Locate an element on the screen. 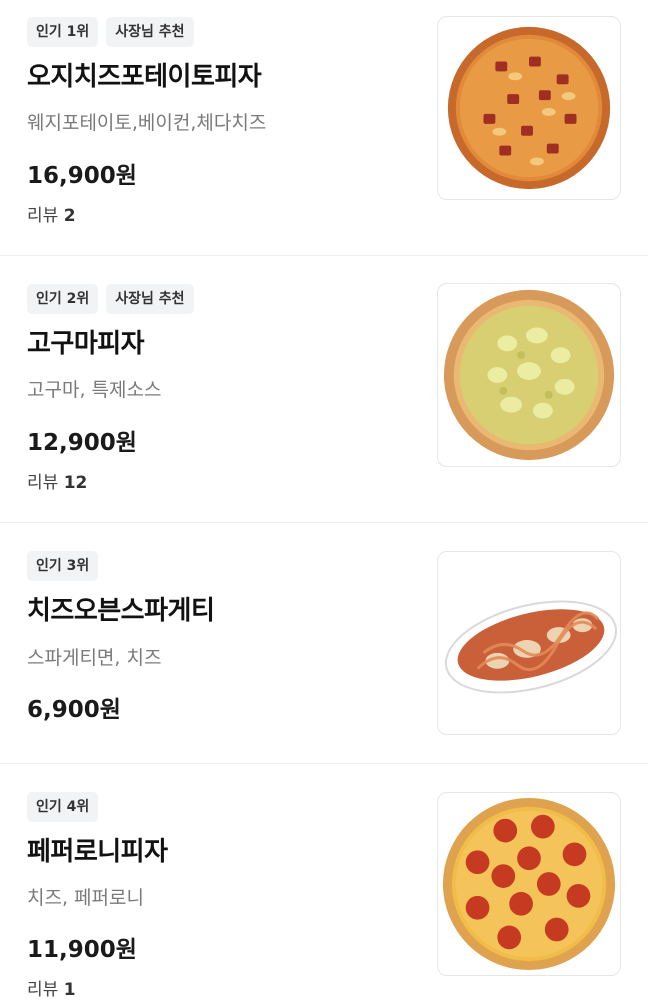 The image size is (648, 1007). popularity-badge: 인기 3위 is located at coordinates (63, 566).